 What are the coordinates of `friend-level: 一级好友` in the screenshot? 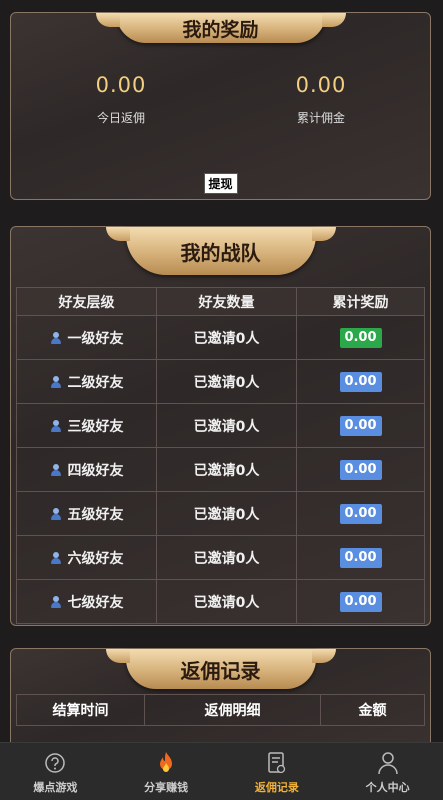 It's located at (95, 338).